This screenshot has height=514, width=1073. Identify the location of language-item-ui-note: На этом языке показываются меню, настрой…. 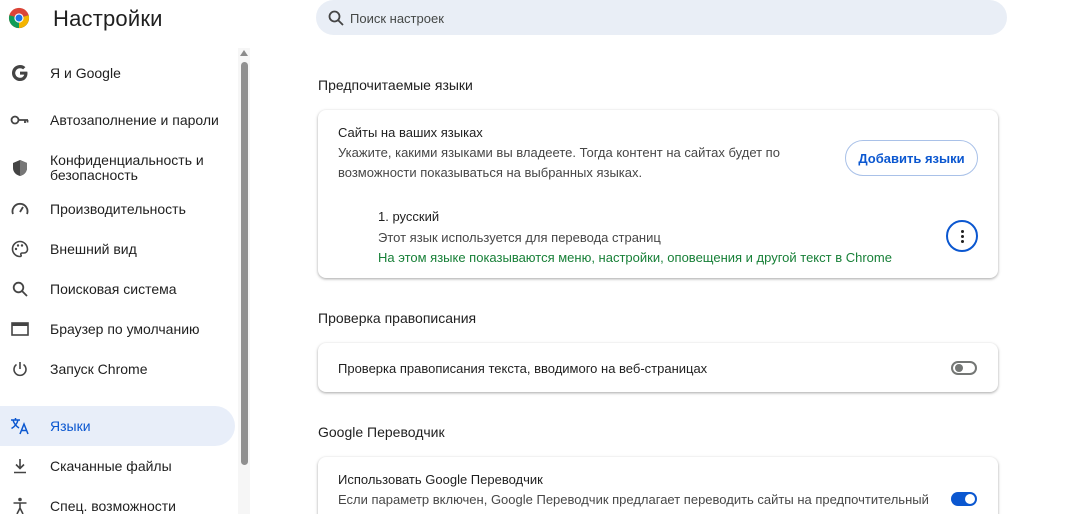
(635, 257).